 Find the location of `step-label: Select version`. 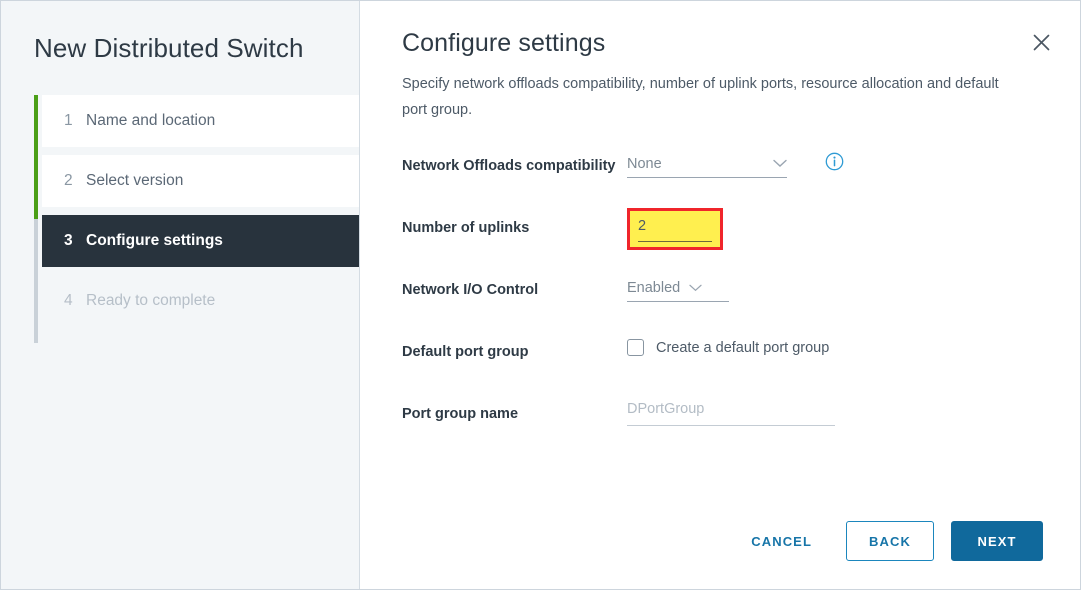

step-label: Select version is located at coordinates (135, 180).